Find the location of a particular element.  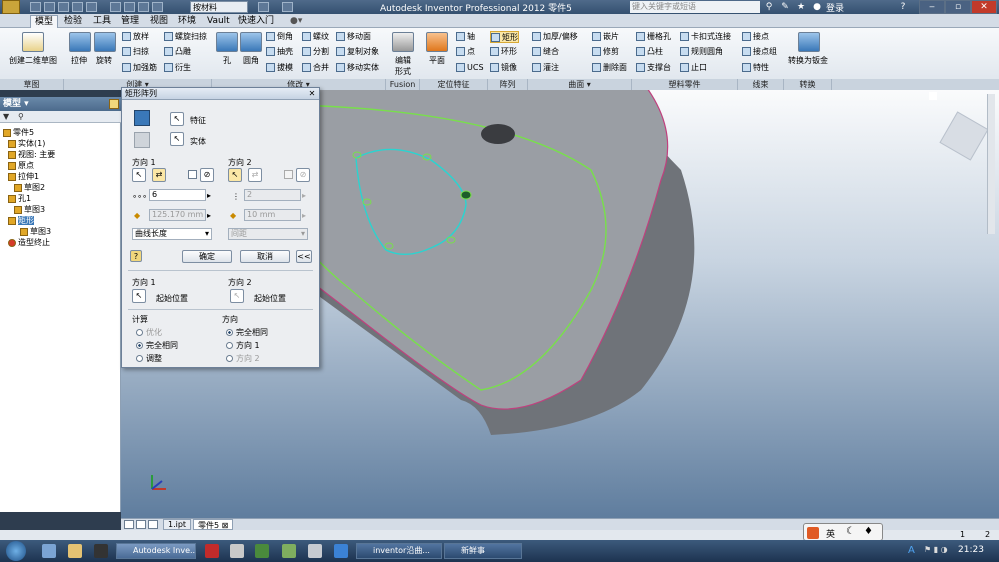

orientation-dir2-radio: 方向 2 is located at coordinates (243, 358).